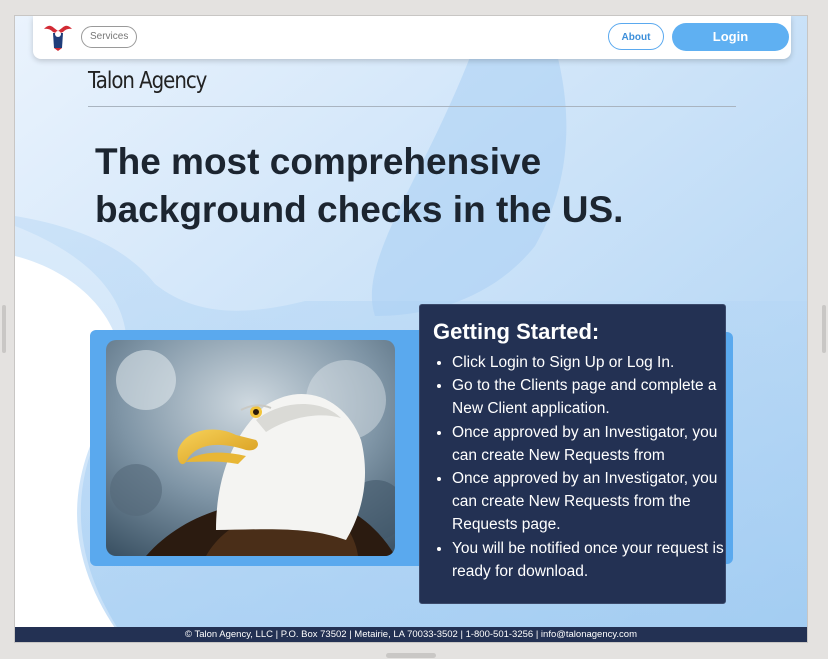 This screenshot has width=828, height=659. I want to click on hero-line-1: The most comprehensive, so click(318, 161).